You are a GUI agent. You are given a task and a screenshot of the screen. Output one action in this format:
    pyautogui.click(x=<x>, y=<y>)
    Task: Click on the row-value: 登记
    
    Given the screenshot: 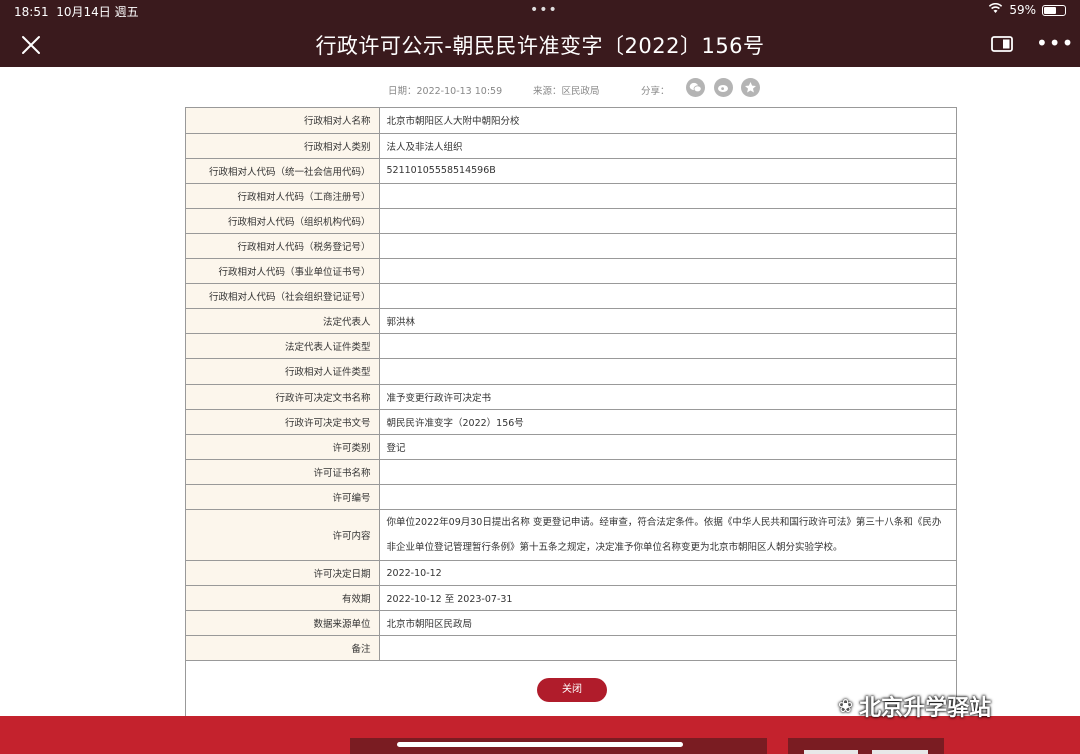 What is the action you would take?
    pyautogui.click(x=667, y=447)
    